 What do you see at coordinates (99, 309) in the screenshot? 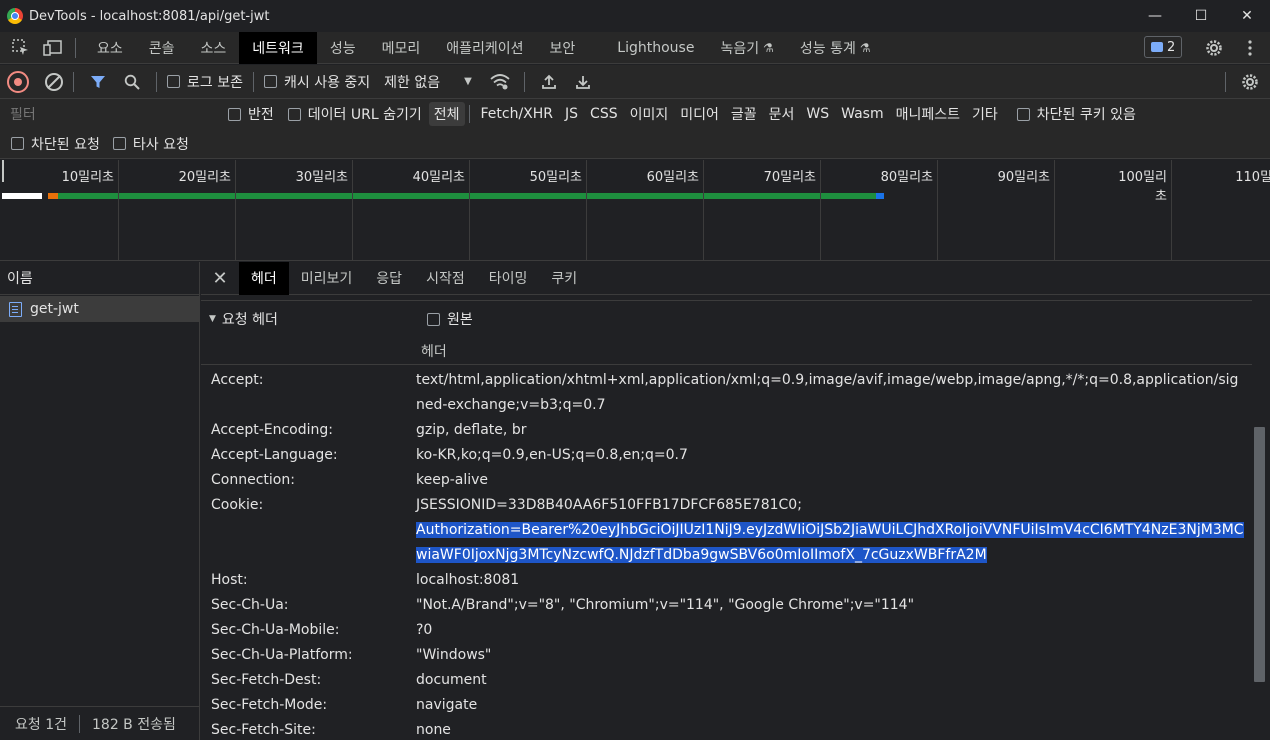
I see `request-row: get-jwt` at bounding box center [99, 309].